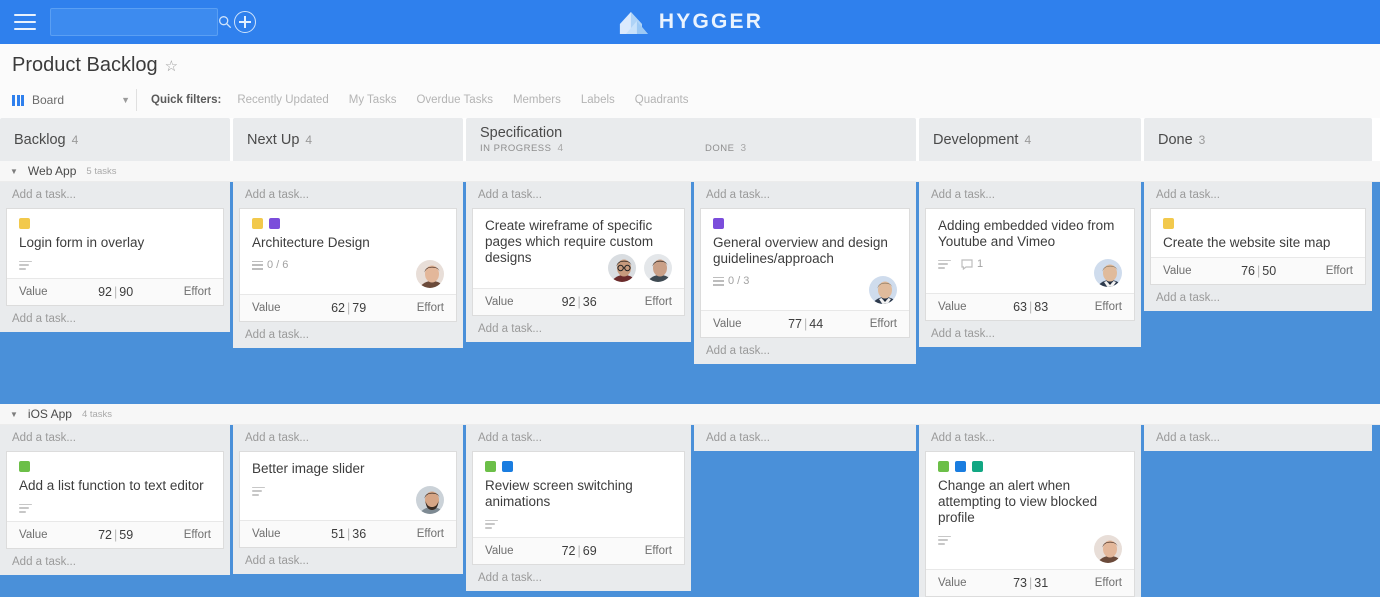 Image resolution: width=1380 pixels, height=597 pixels. I want to click on swimlane-header-ios-app: ▼ iOS App 4 tasks, so click(690, 414).